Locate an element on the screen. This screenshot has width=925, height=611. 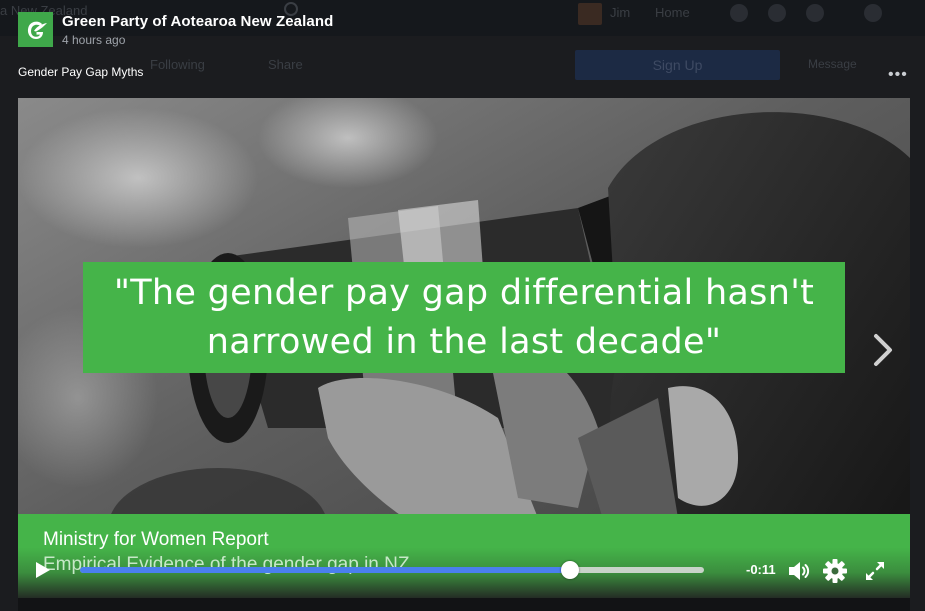
friends-icon is located at coordinates (739, 13).